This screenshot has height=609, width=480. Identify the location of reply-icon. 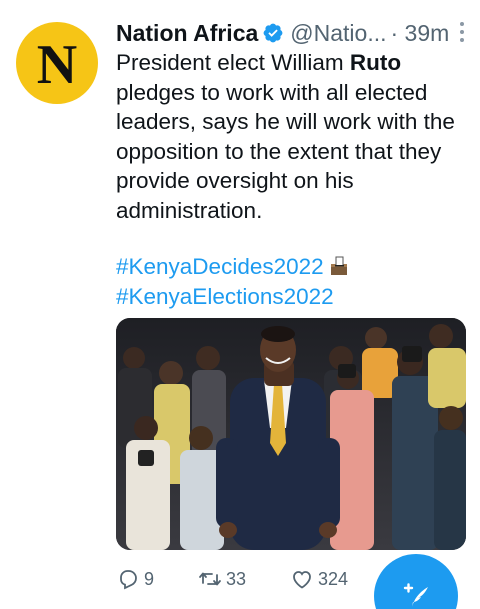
(128, 580).